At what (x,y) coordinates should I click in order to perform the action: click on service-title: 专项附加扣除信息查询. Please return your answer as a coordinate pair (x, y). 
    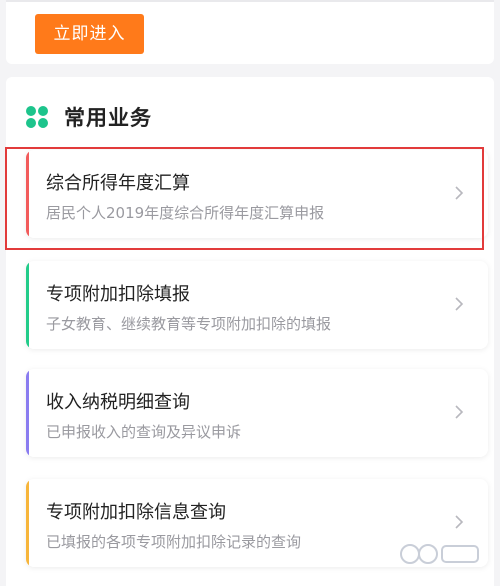
    Looking at the image, I should click on (136, 512).